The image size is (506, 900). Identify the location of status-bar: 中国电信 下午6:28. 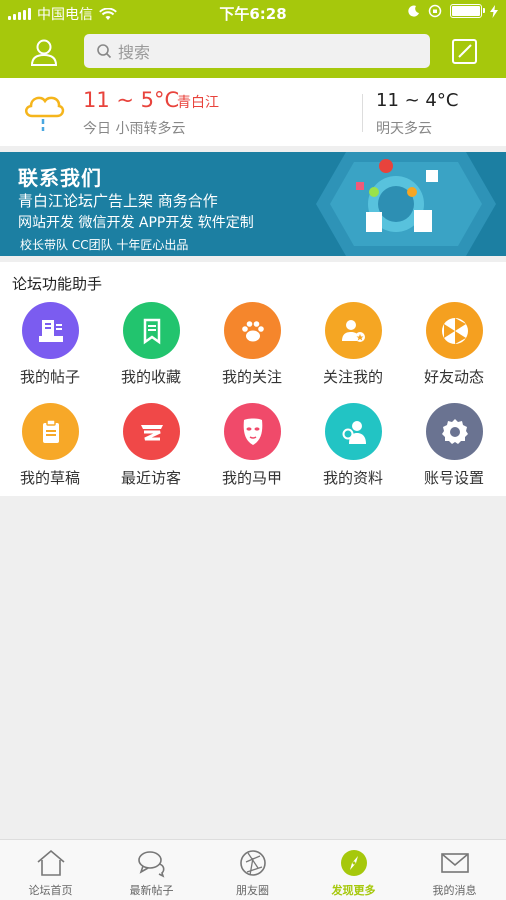
(253, 13).